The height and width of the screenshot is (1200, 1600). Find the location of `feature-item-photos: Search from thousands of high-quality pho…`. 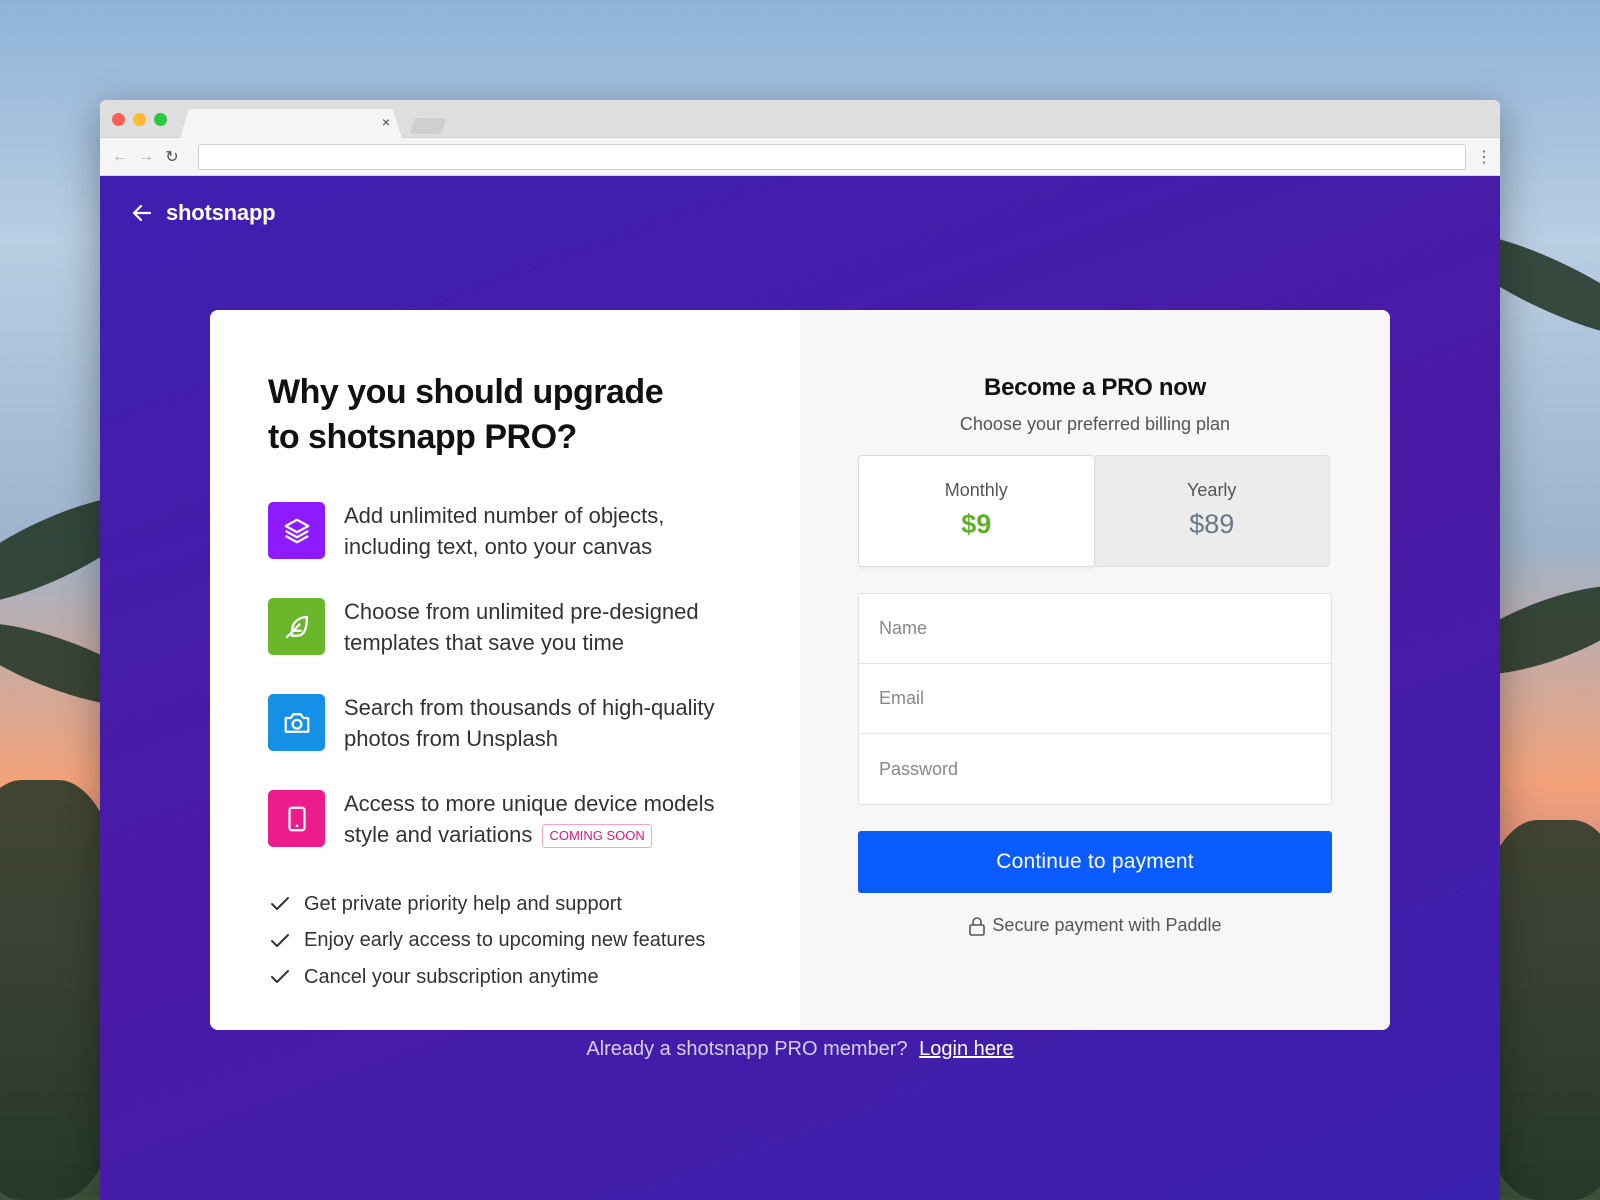

feature-item-photos: Search from thousands of high-quality pho… is located at coordinates (505, 724).